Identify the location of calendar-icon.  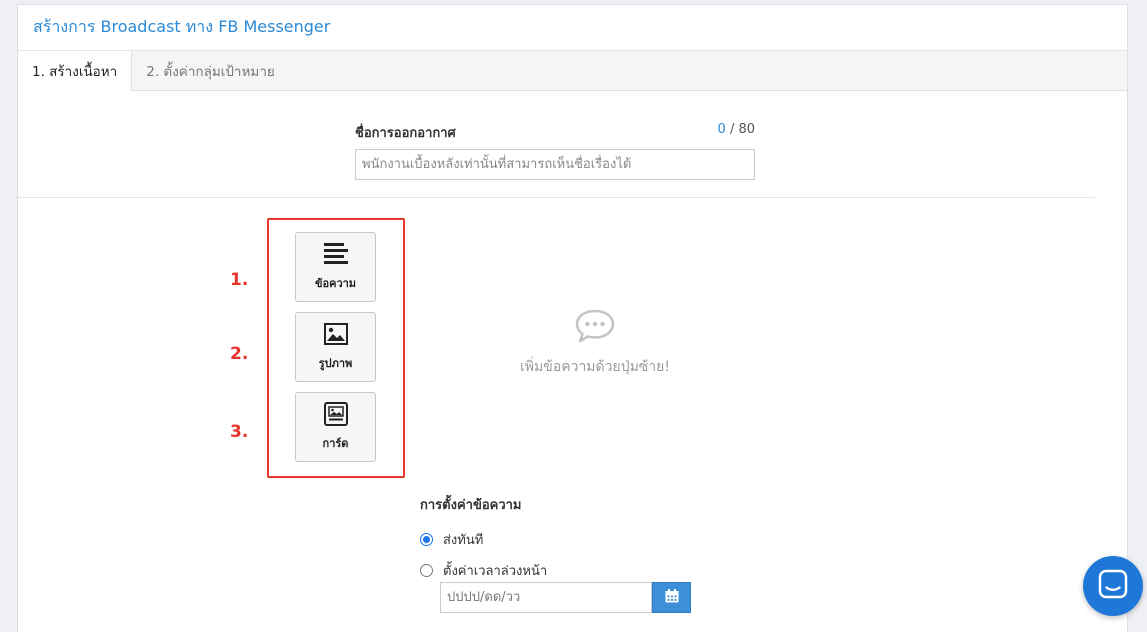
(672, 597).